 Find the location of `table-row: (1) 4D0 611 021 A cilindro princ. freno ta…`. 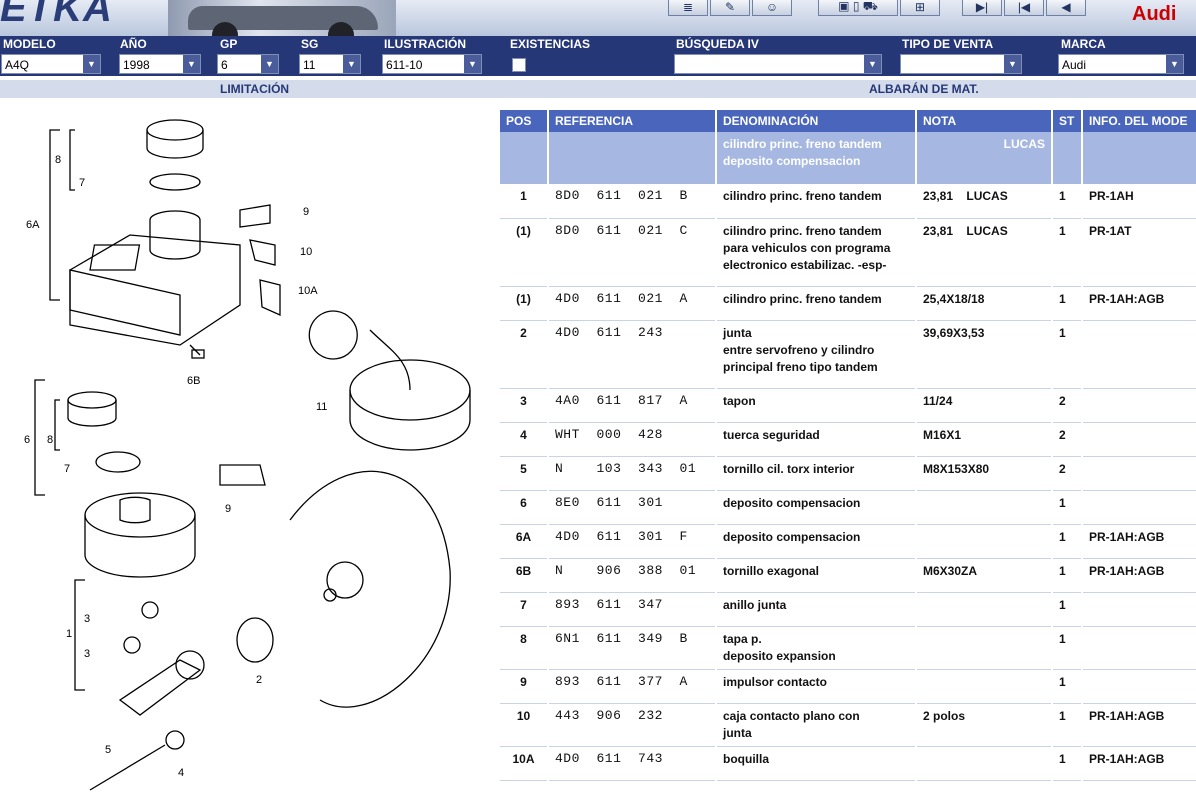

table-row: (1) 4D0 611 021 A cilindro princ. freno ta… is located at coordinates (848, 303).